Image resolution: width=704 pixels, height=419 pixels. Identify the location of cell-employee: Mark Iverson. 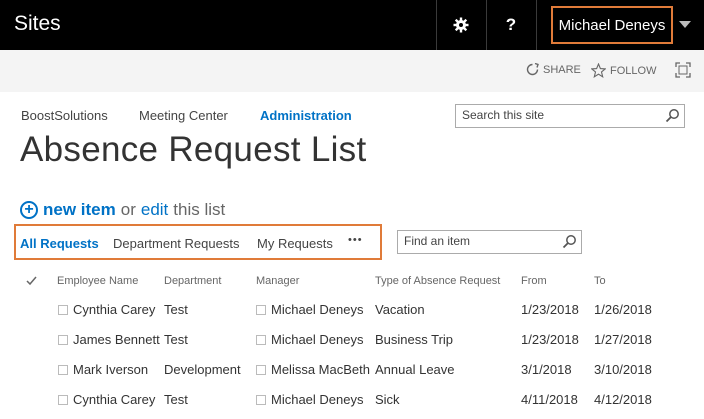
(110, 369).